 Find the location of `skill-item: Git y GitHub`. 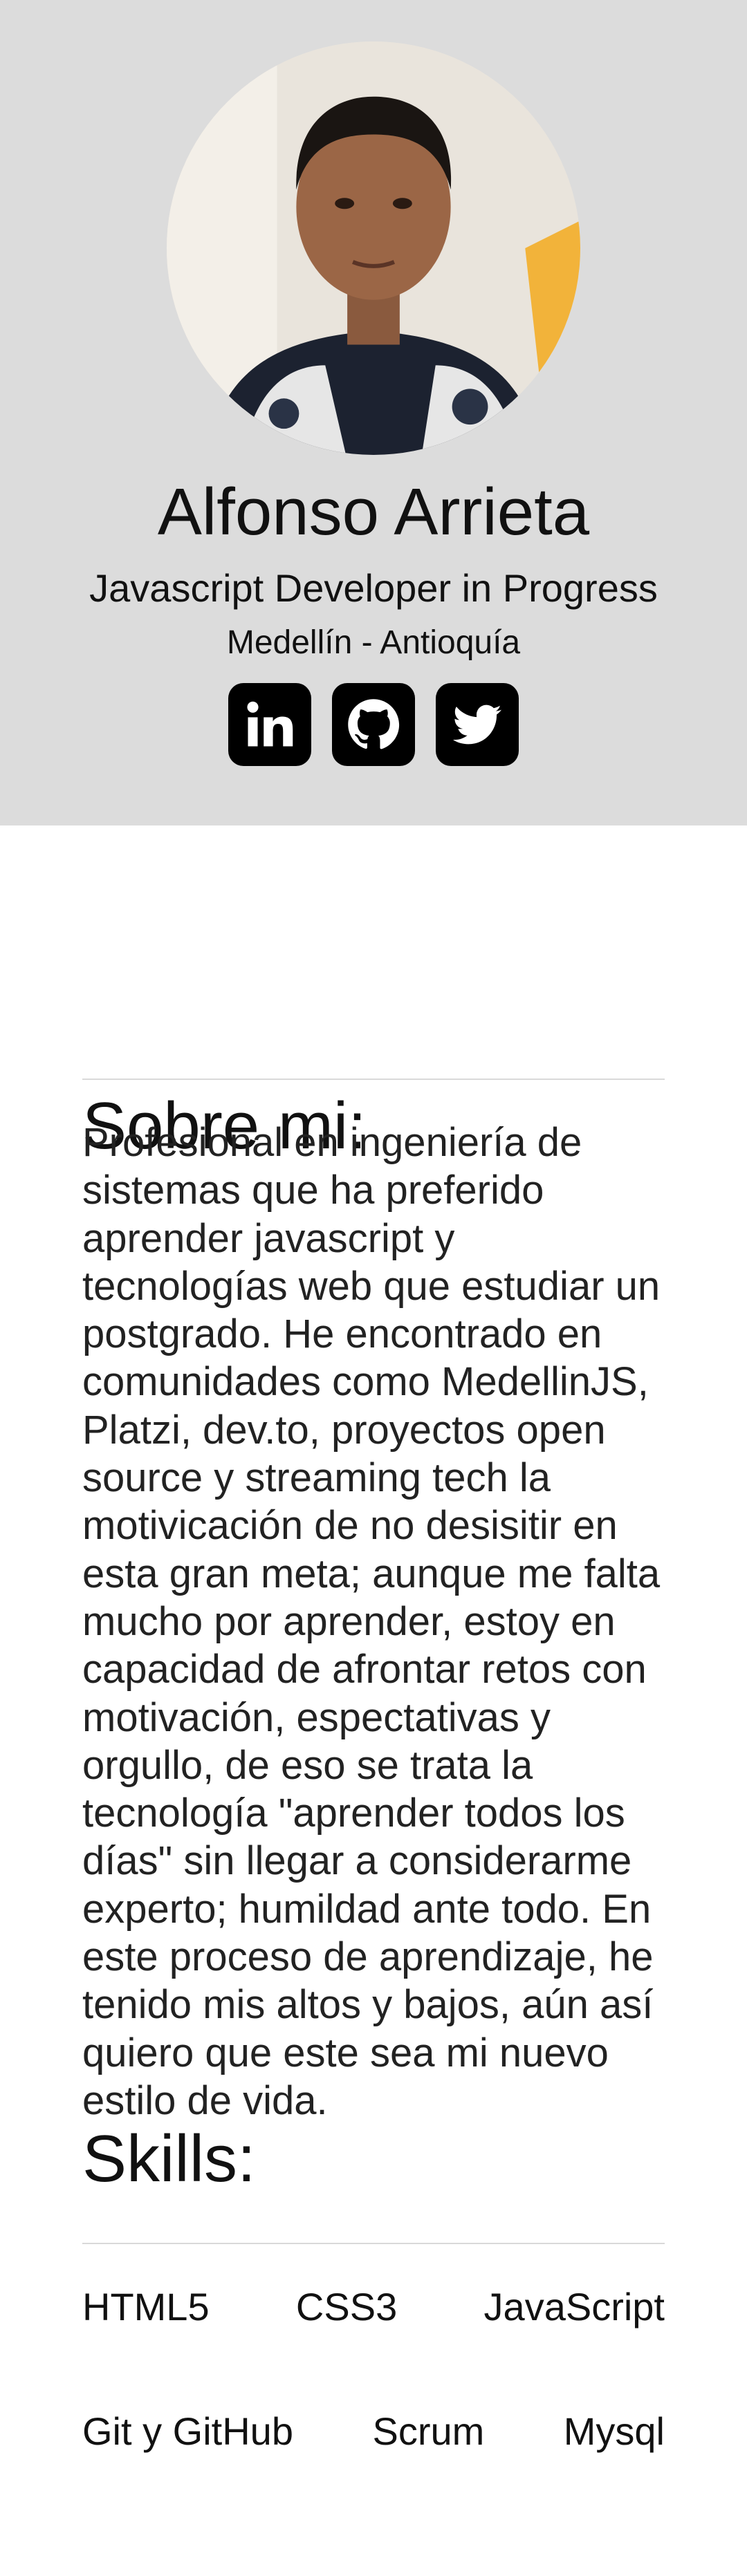

skill-item: Git y GitHub is located at coordinates (187, 2431).